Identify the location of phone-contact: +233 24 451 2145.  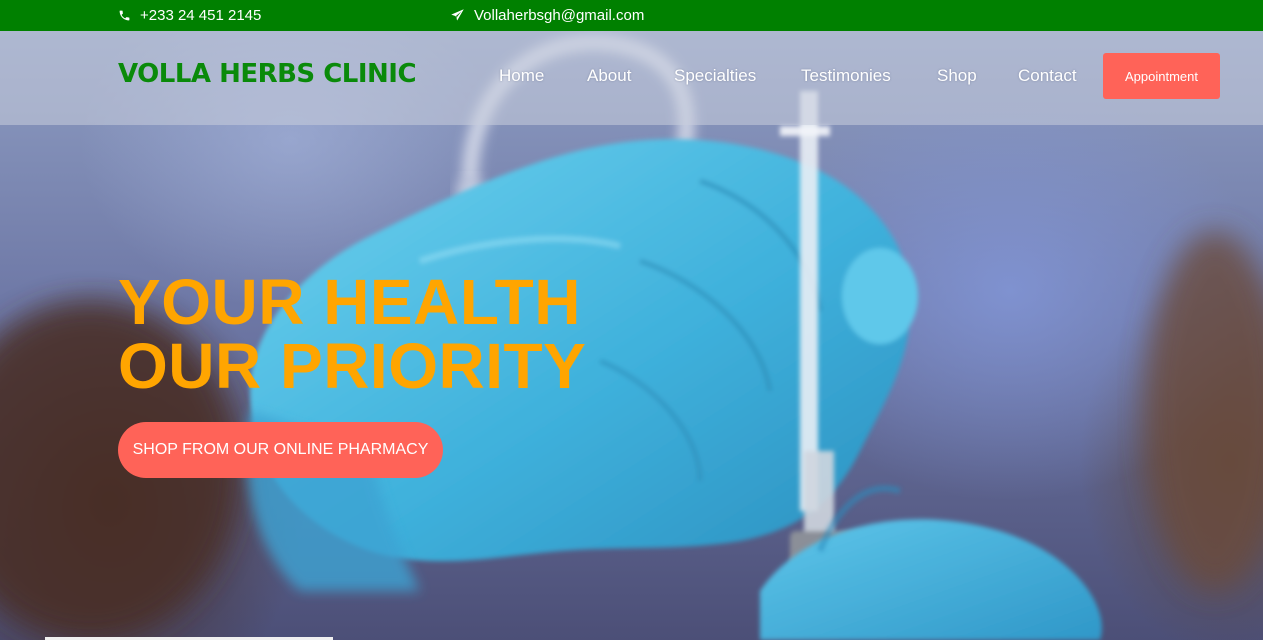
(189, 15).